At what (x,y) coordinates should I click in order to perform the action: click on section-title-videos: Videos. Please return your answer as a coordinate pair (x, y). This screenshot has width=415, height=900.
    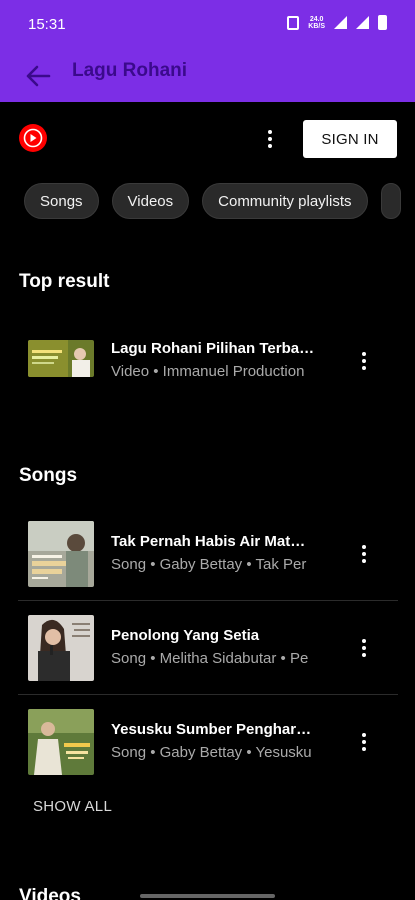
    Looking at the image, I should click on (50, 893).